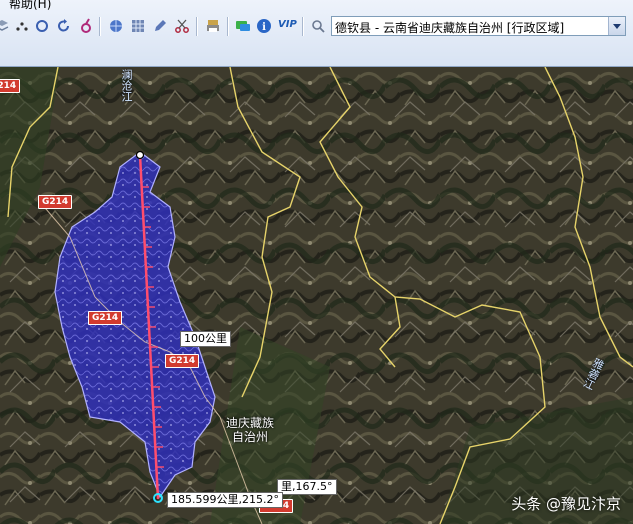  What do you see at coordinates (86, 26) in the screenshot?
I see `pin-icon` at bounding box center [86, 26].